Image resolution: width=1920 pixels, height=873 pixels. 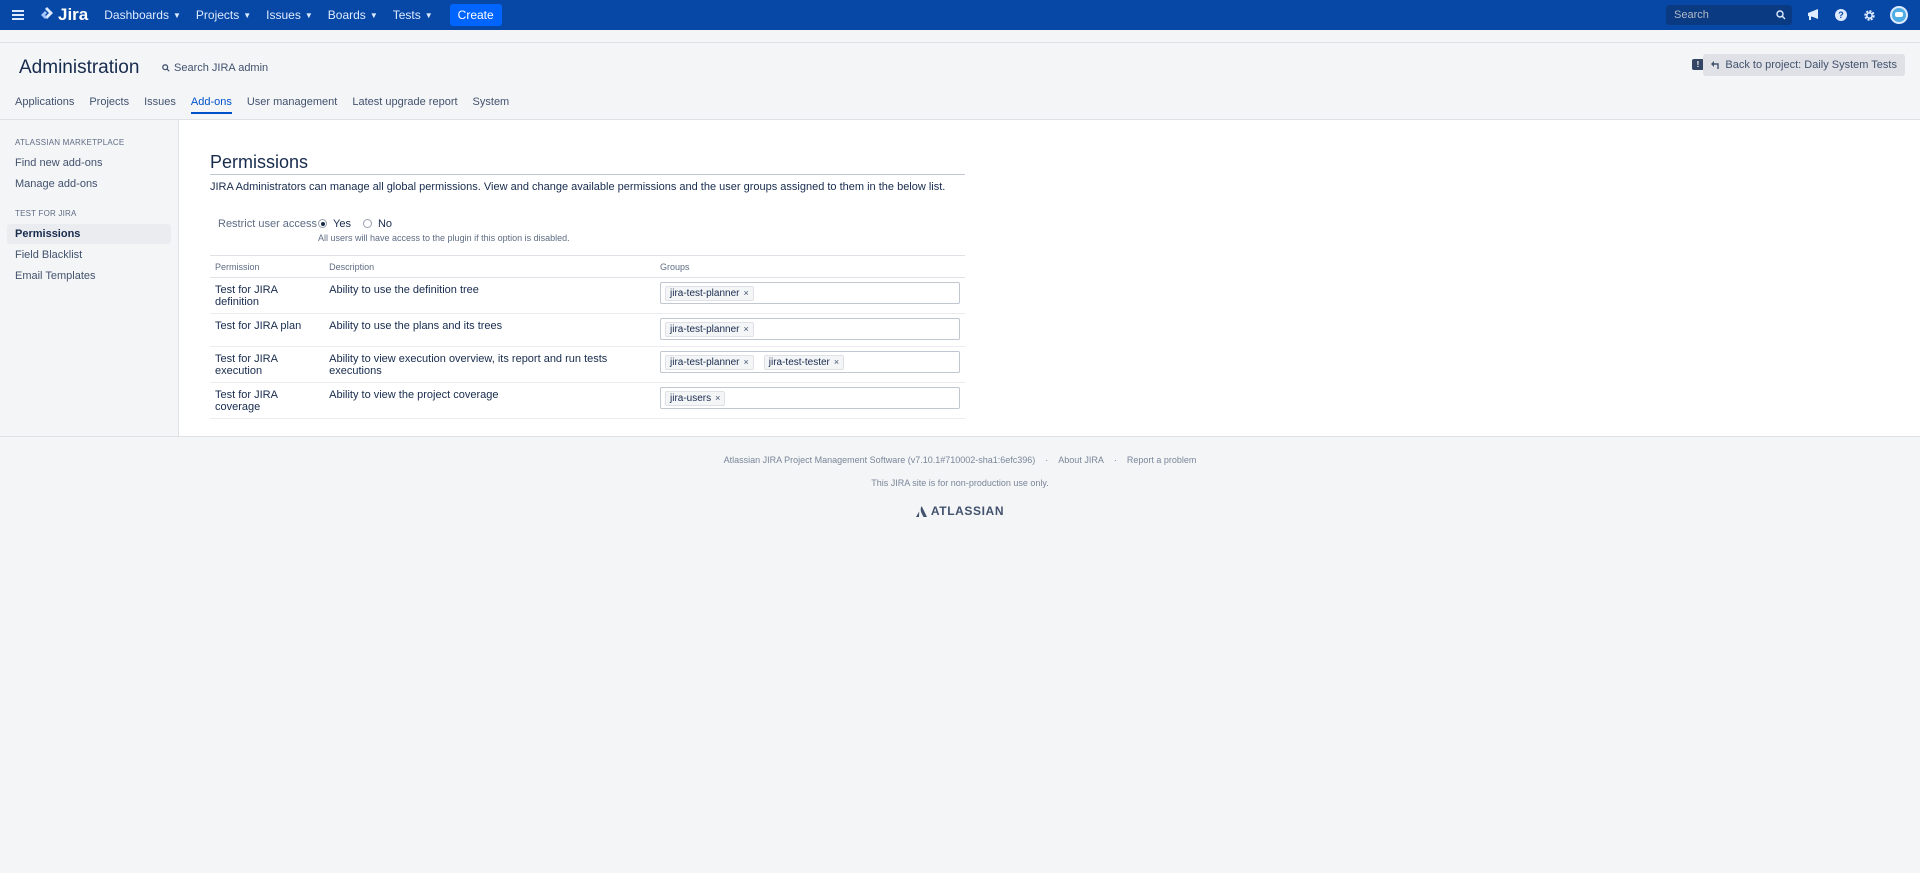 I want to click on search-admin-link: Search JIRA admin, so click(x=215, y=68).